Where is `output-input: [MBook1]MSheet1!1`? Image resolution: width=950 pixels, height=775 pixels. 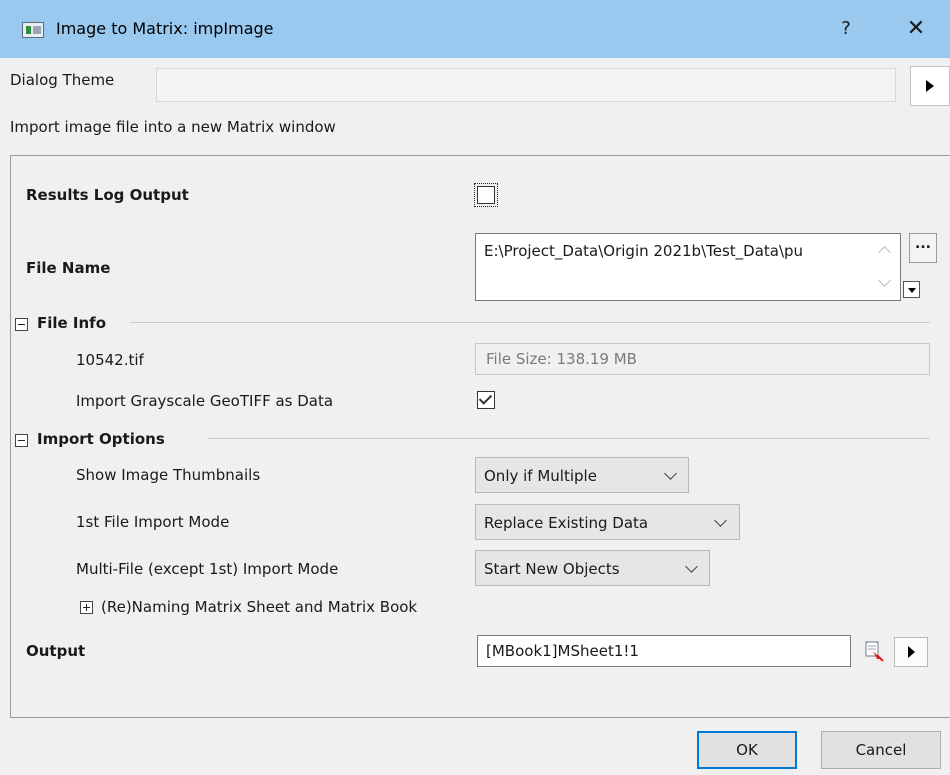 output-input: [MBook1]MSheet1!1 is located at coordinates (664, 651).